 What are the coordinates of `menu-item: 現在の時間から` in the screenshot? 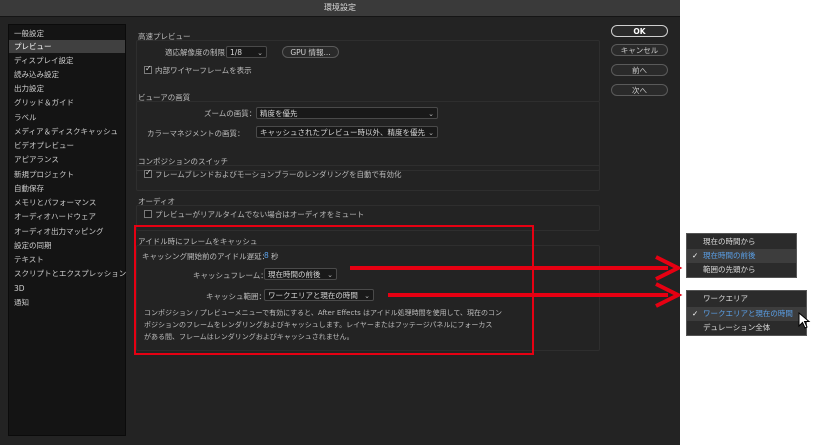 It's located at (741, 242).